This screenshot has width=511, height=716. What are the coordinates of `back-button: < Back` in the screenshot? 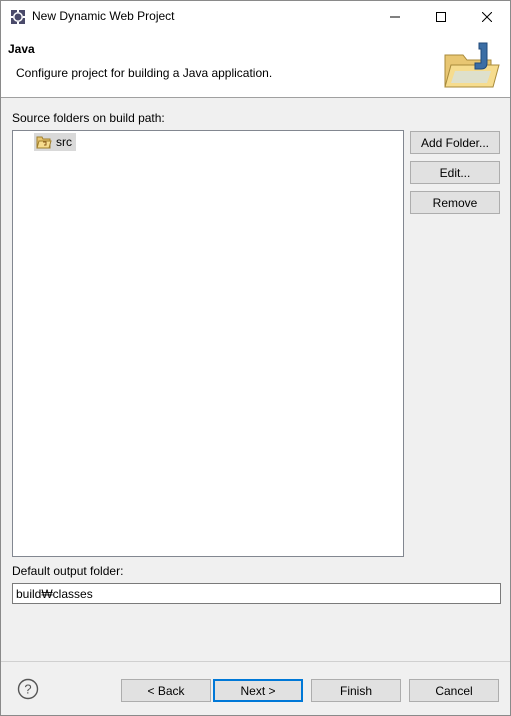 It's located at (166, 690).